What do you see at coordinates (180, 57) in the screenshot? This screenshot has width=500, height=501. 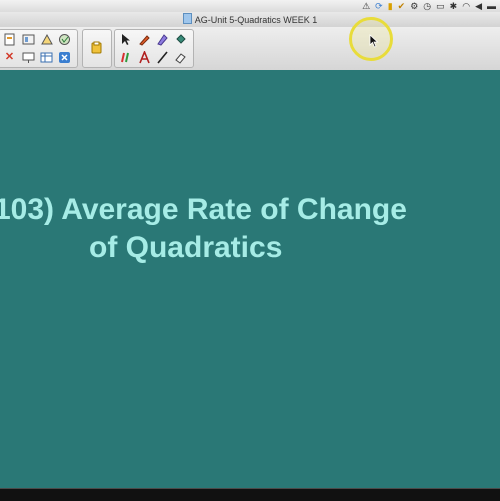 I see `eraser-icon` at bounding box center [180, 57].